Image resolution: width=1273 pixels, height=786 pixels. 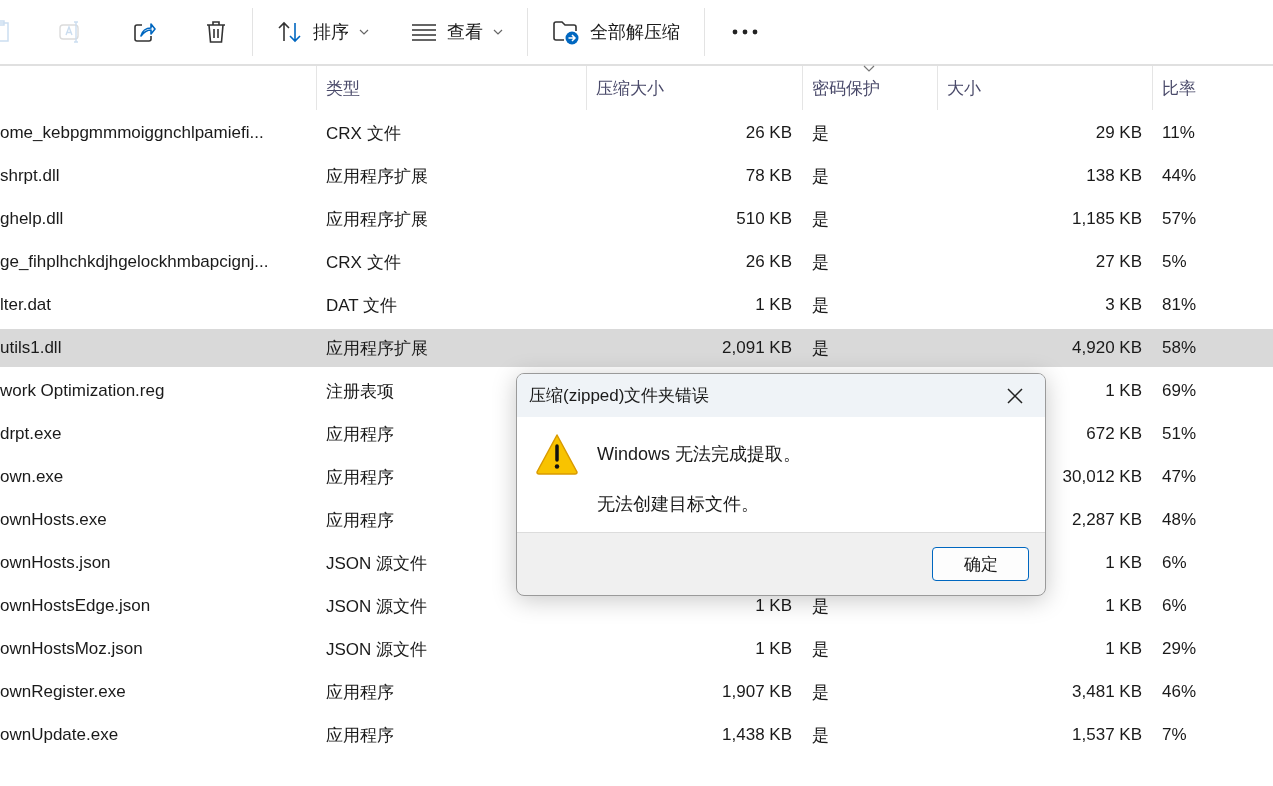 I want to click on ratio: 69%, so click(x=1179, y=390).